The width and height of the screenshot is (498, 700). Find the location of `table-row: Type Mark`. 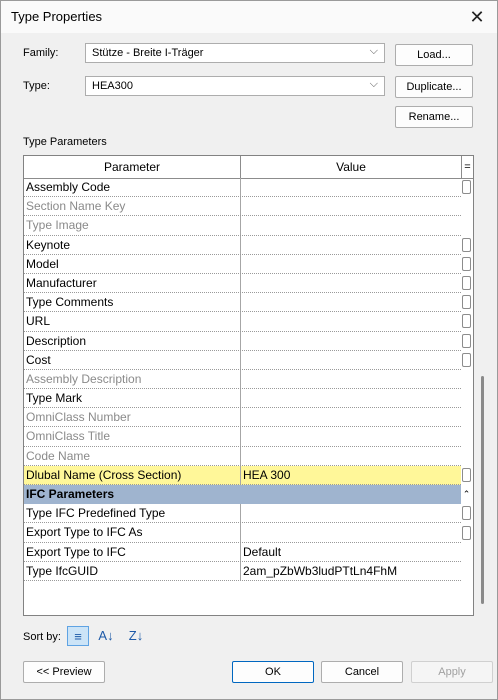

table-row: Type Mark is located at coordinates (242, 399).